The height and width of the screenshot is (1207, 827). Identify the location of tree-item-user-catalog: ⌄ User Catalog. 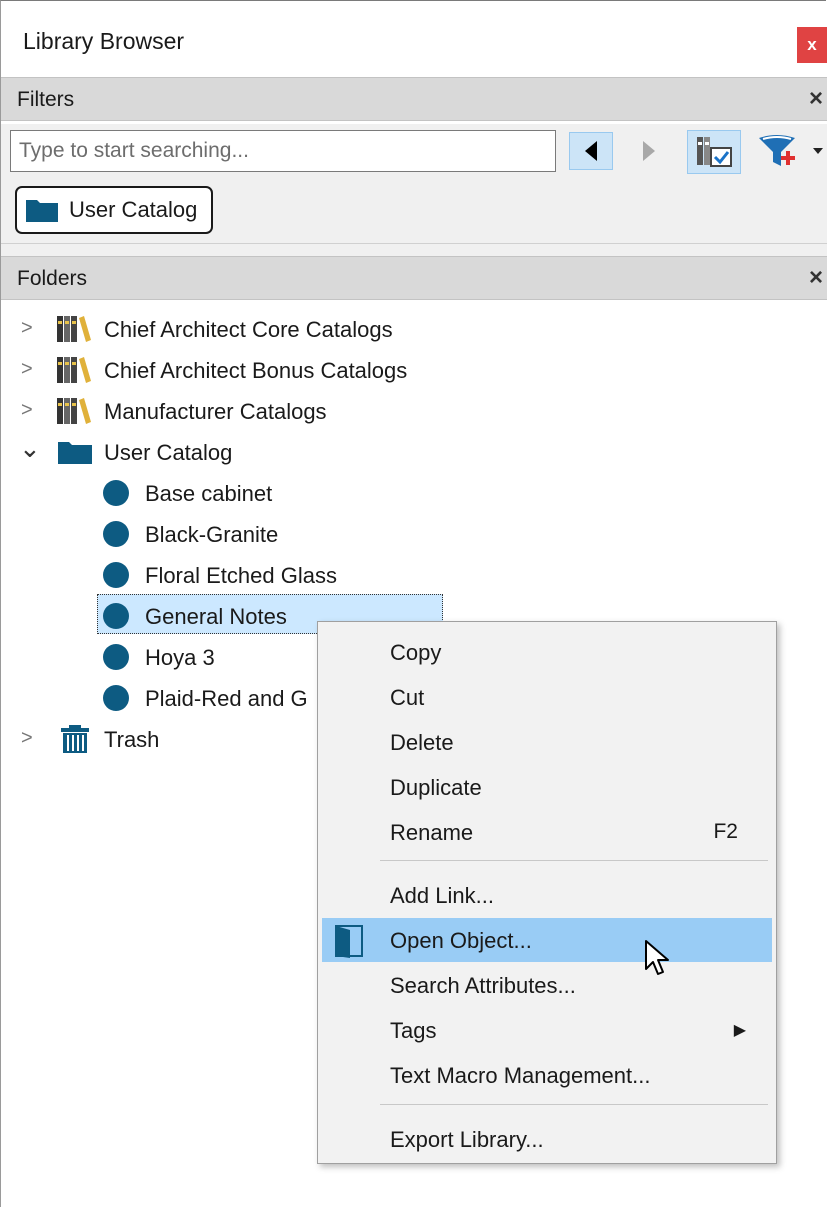
(414, 451).